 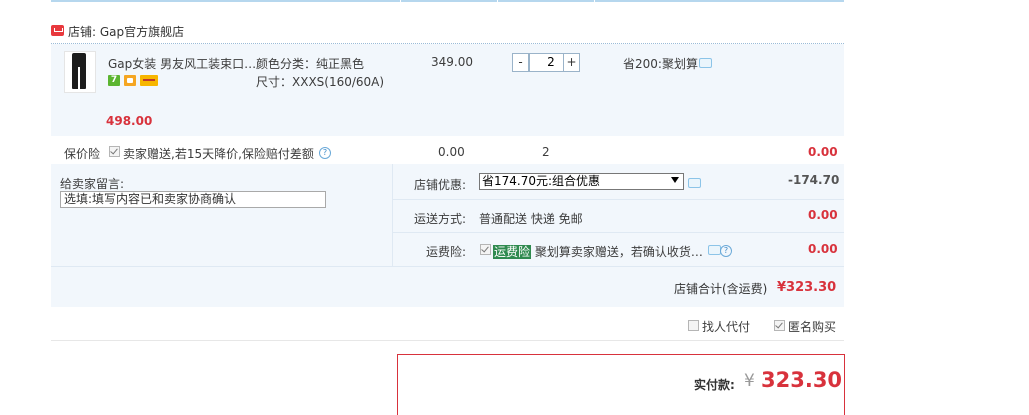 I want to click on shop-label: 店铺:, so click(x=82, y=32).